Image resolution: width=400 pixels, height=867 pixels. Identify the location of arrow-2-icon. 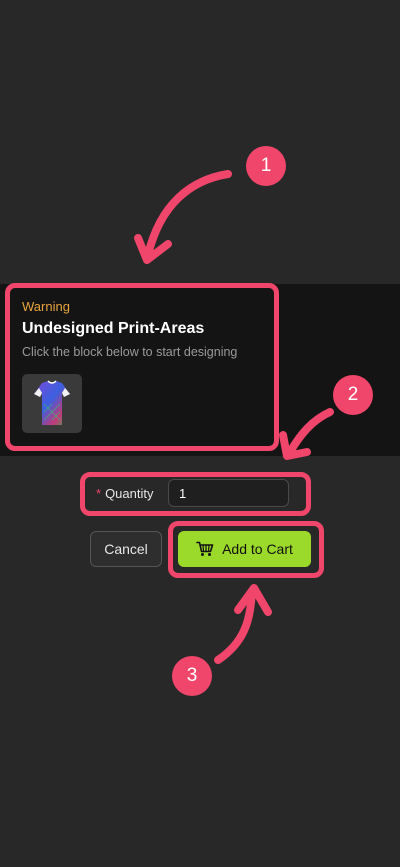
(310, 432).